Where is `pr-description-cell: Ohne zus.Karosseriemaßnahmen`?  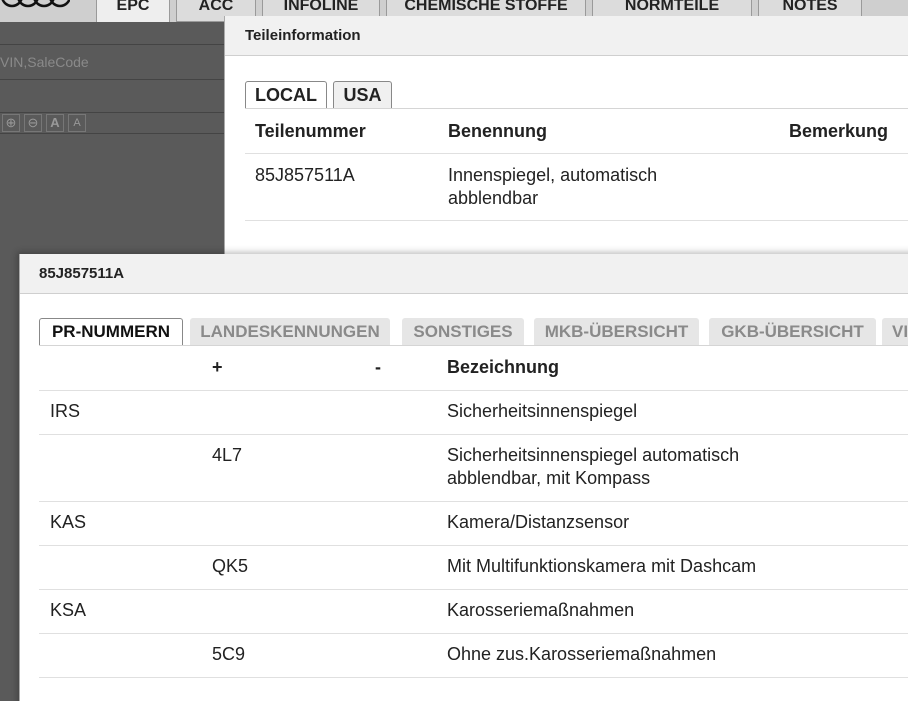 pr-description-cell: Ohne zus.Karosseriemaßnahmen is located at coordinates (582, 654).